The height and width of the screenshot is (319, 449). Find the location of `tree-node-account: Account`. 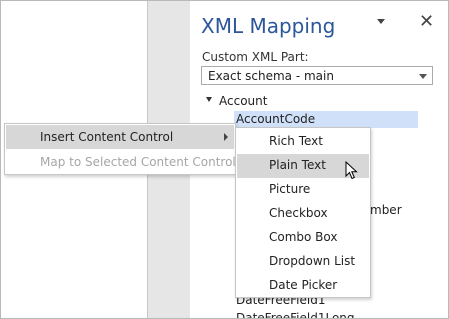

tree-node-account: Account is located at coordinates (243, 101).